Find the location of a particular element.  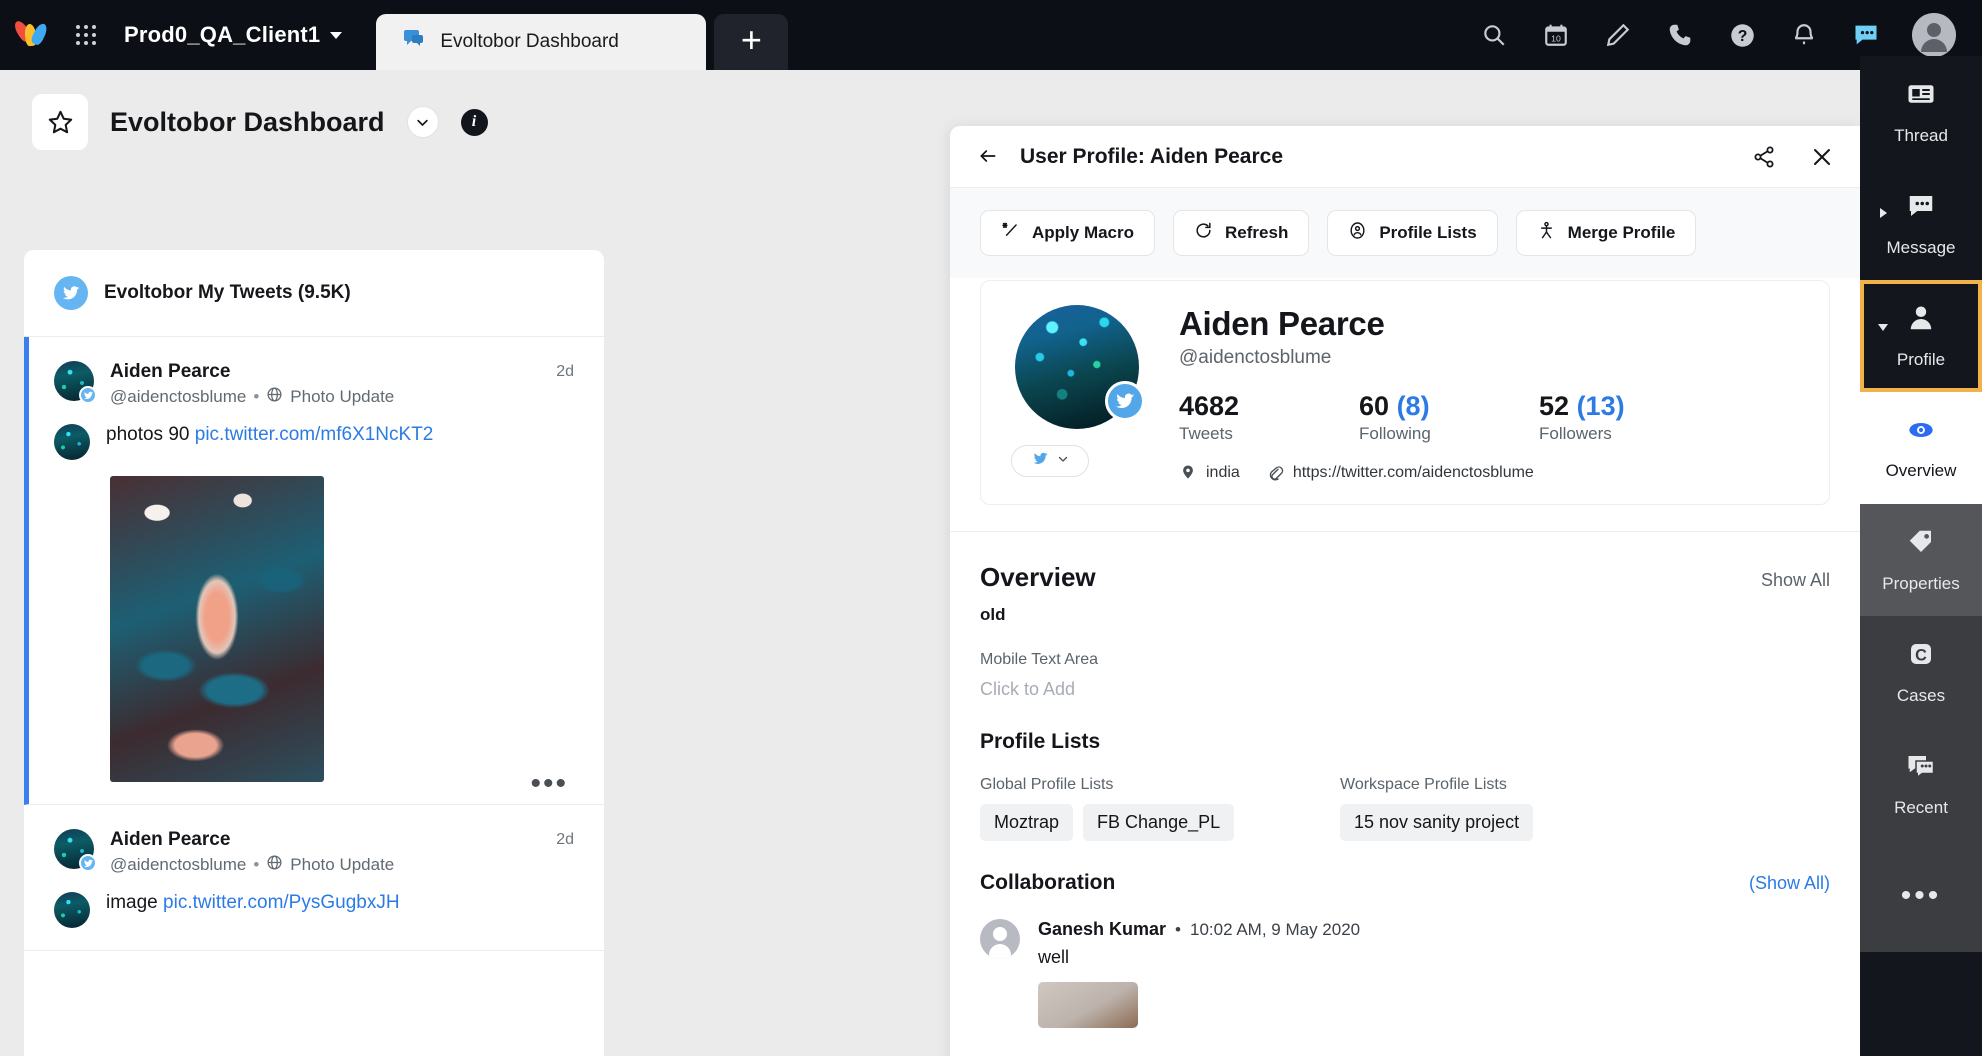

profile-avatar is located at coordinates (1080, 367).